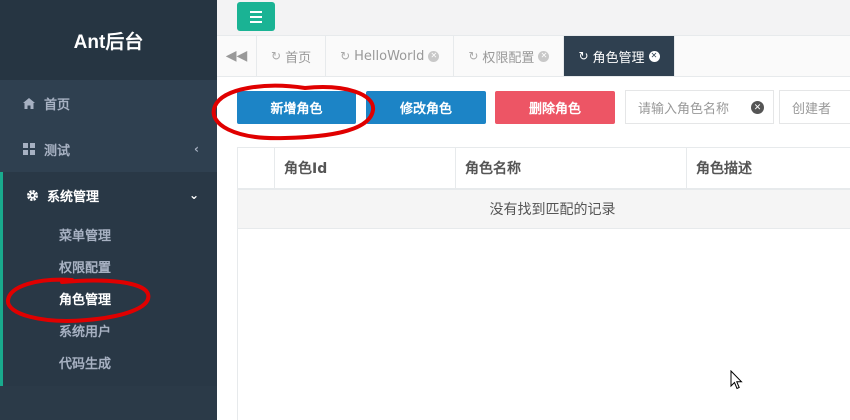 The height and width of the screenshot is (420, 850). I want to click on delete-role-button: 删除角色, so click(555, 107).